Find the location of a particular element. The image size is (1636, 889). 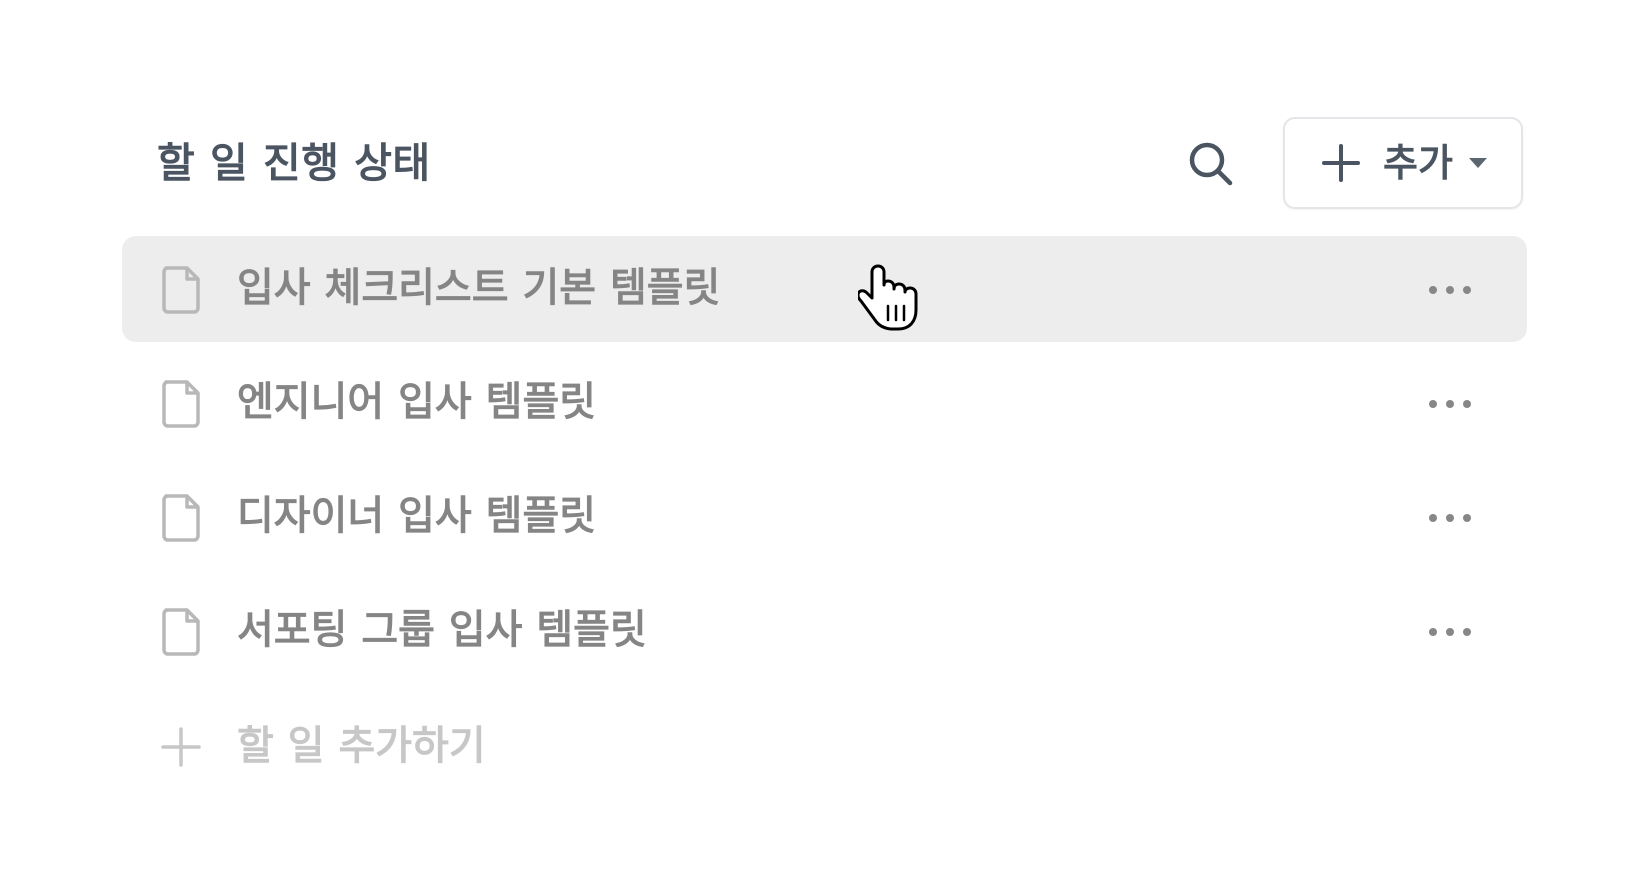

search-icon is located at coordinates (1211, 164).